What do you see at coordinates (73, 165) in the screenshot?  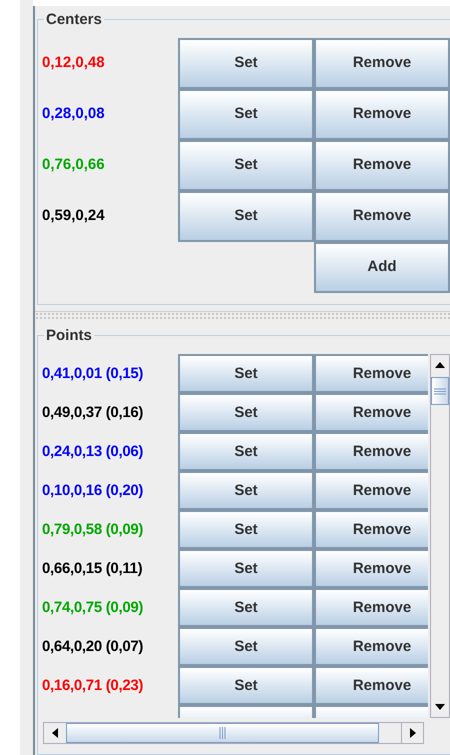 I see `coordinate-label: 0,76,0,66` at bounding box center [73, 165].